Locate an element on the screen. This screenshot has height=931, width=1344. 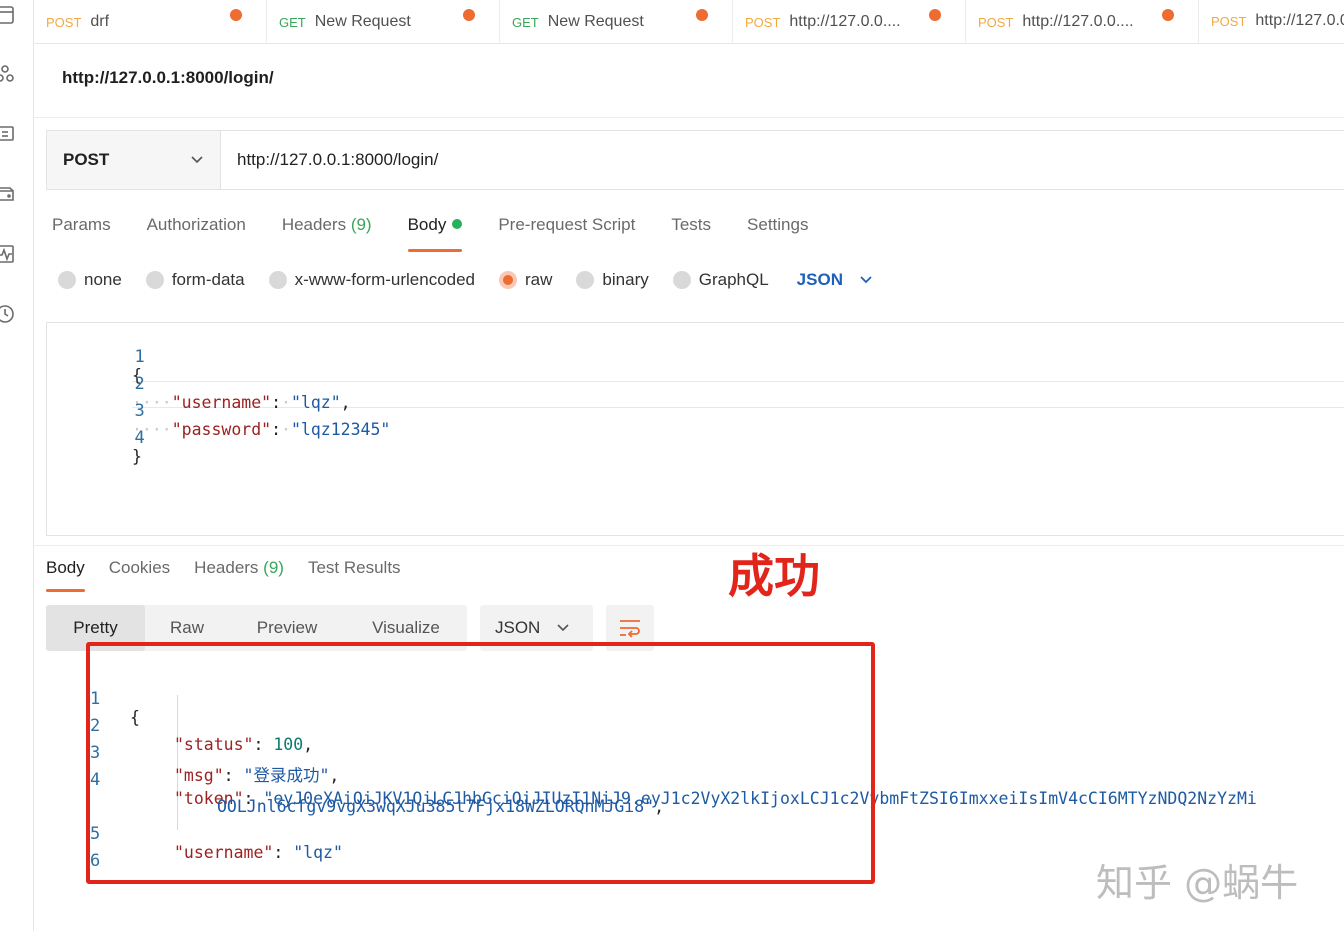
code-line: 2 ····"username":·"lqz", is located at coordinates (199, 383).